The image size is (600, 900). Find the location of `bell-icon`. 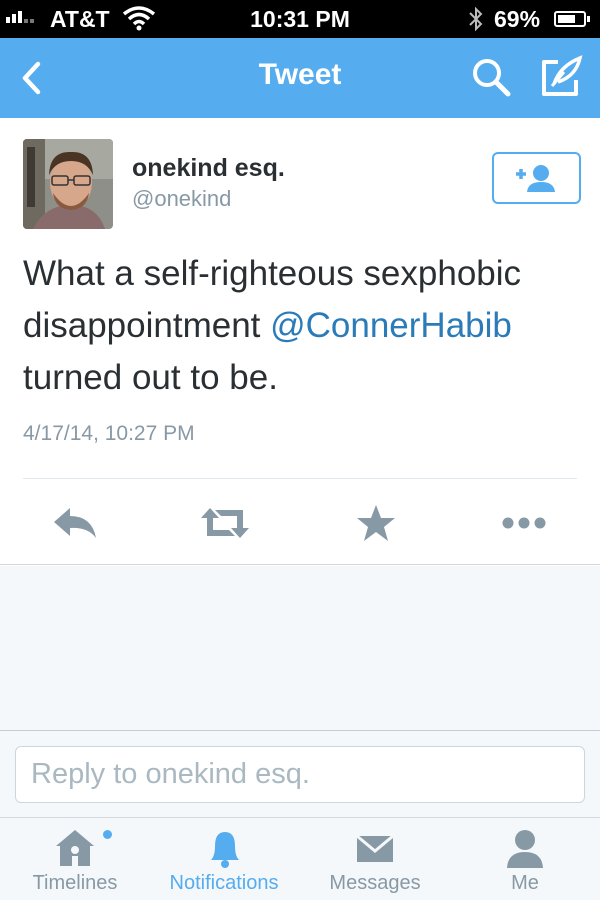

bell-icon is located at coordinates (224, 848).